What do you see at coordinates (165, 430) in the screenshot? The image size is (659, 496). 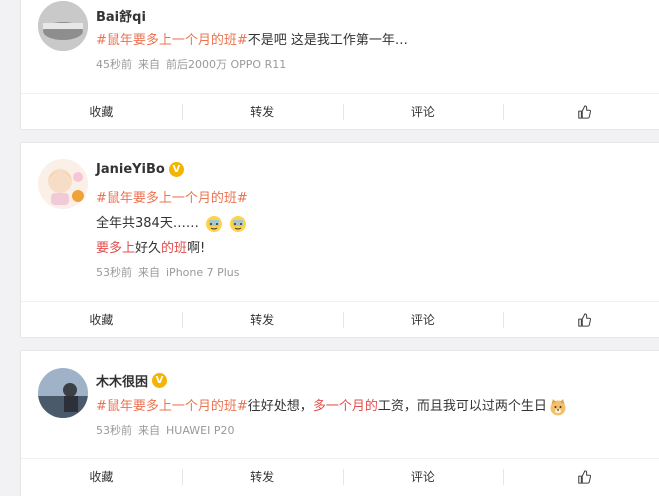 I see `post-meta: 53秒前 来自 HUAWEI P20` at bounding box center [165, 430].